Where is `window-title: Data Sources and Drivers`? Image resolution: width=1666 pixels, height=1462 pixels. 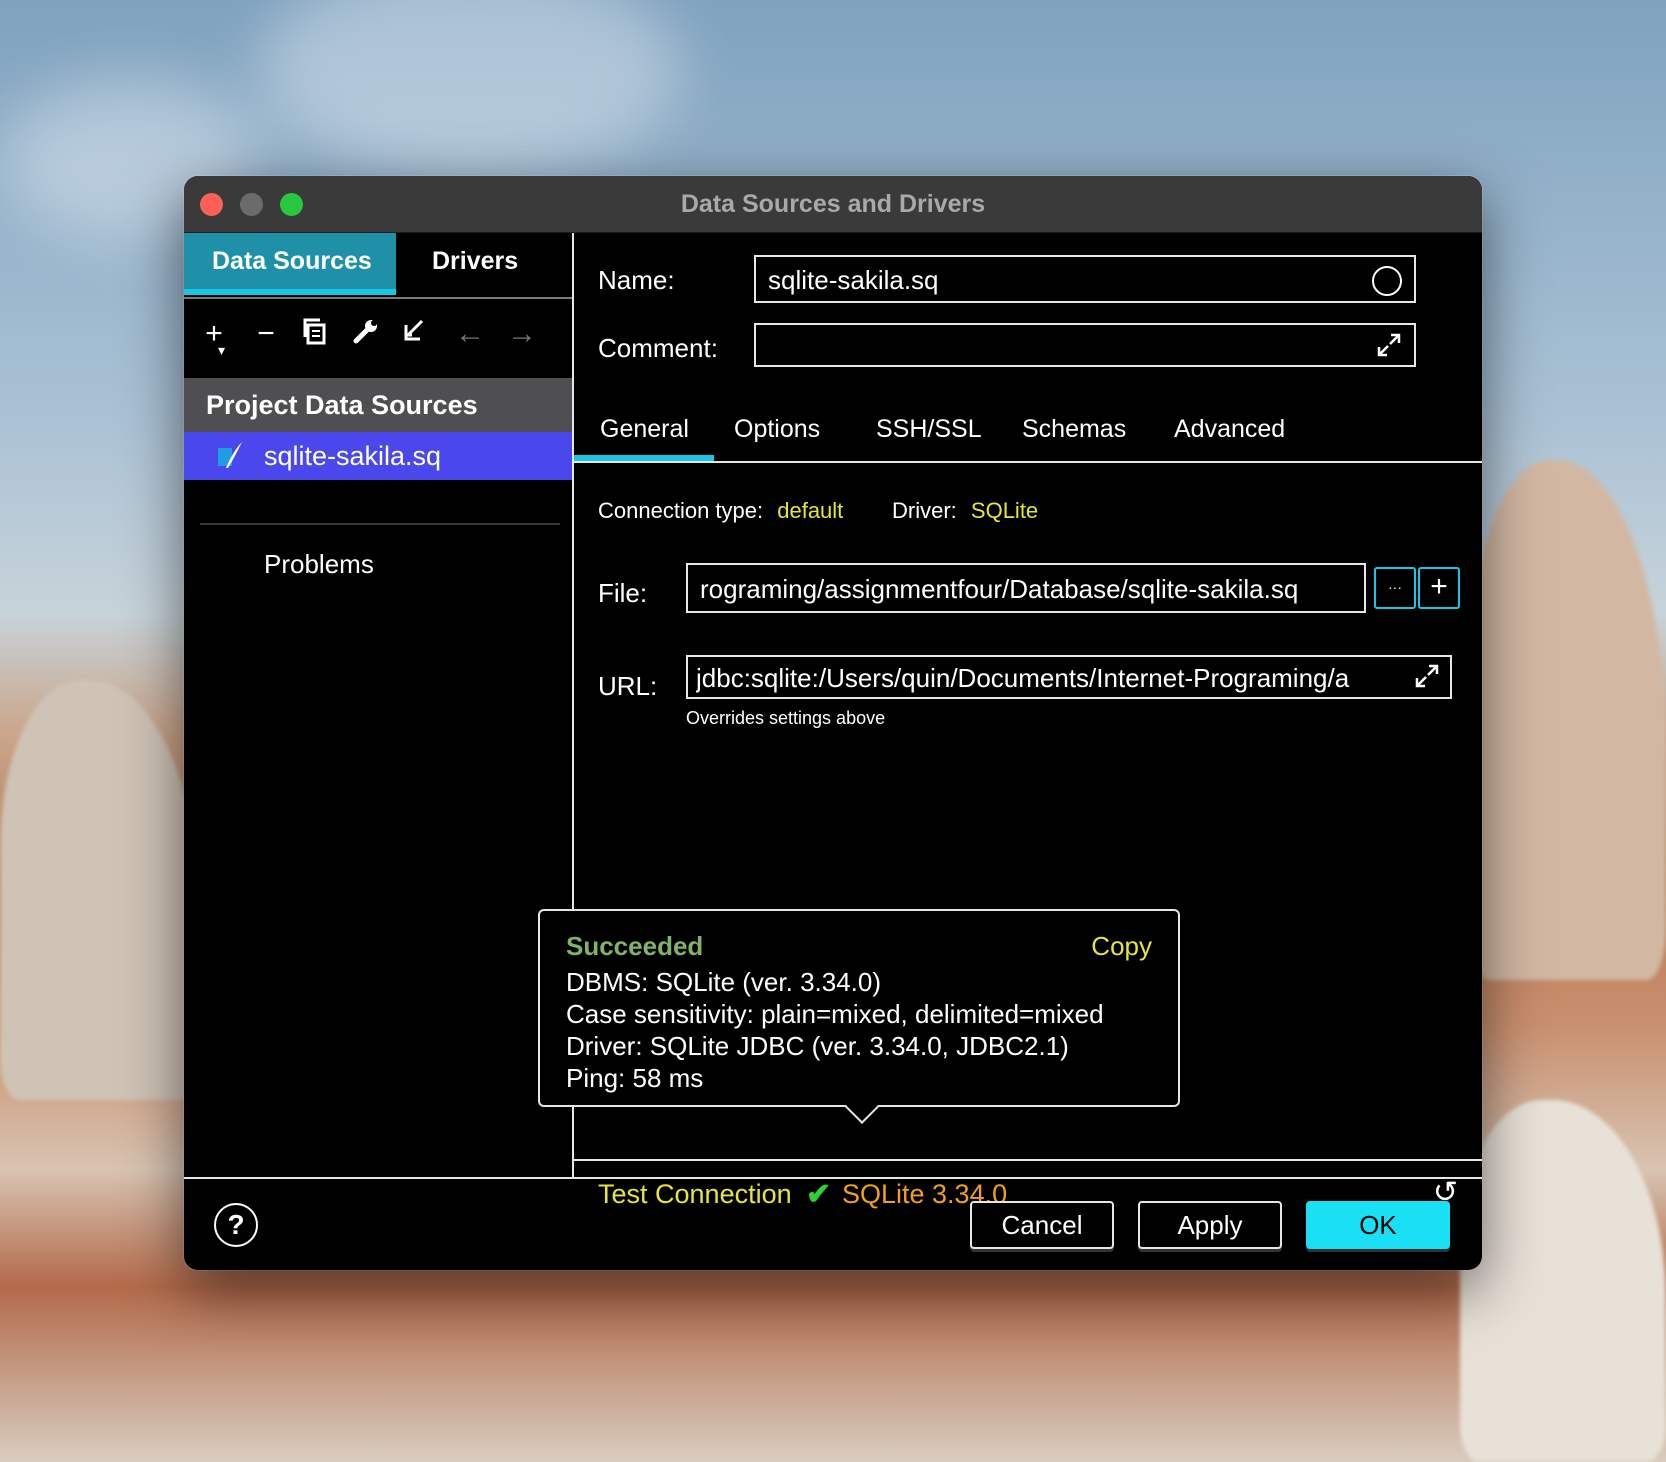
window-title: Data Sources and Drivers is located at coordinates (833, 204).